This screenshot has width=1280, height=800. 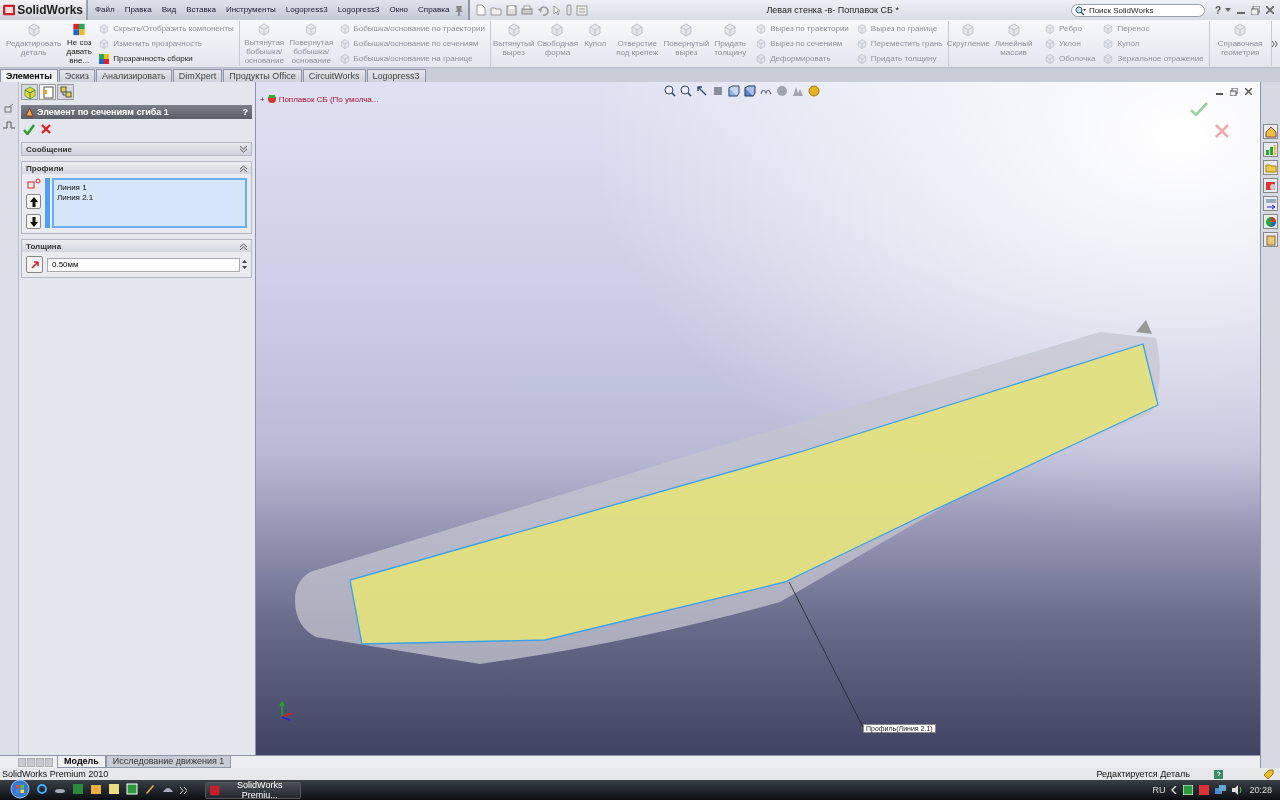 I want to click on command-tab: CircuitWorks, so click(x=334, y=75).